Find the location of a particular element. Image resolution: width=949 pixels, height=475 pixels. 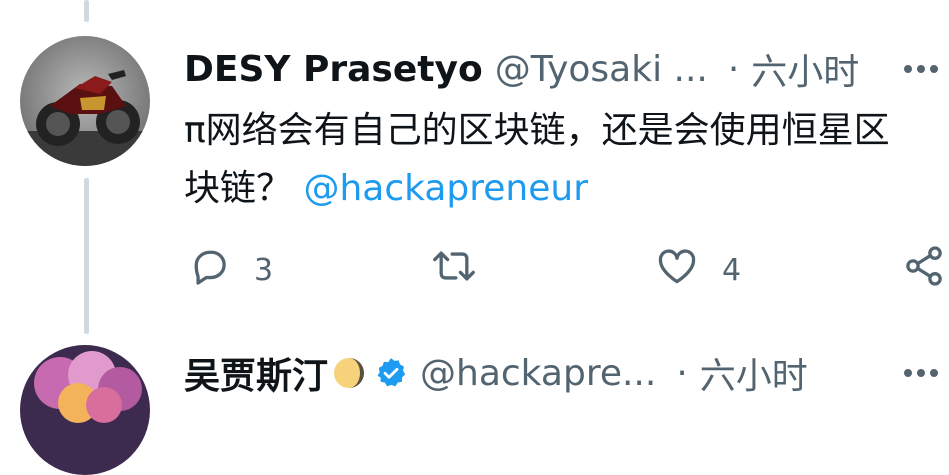

moon-emoji-icon is located at coordinates (349, 373).